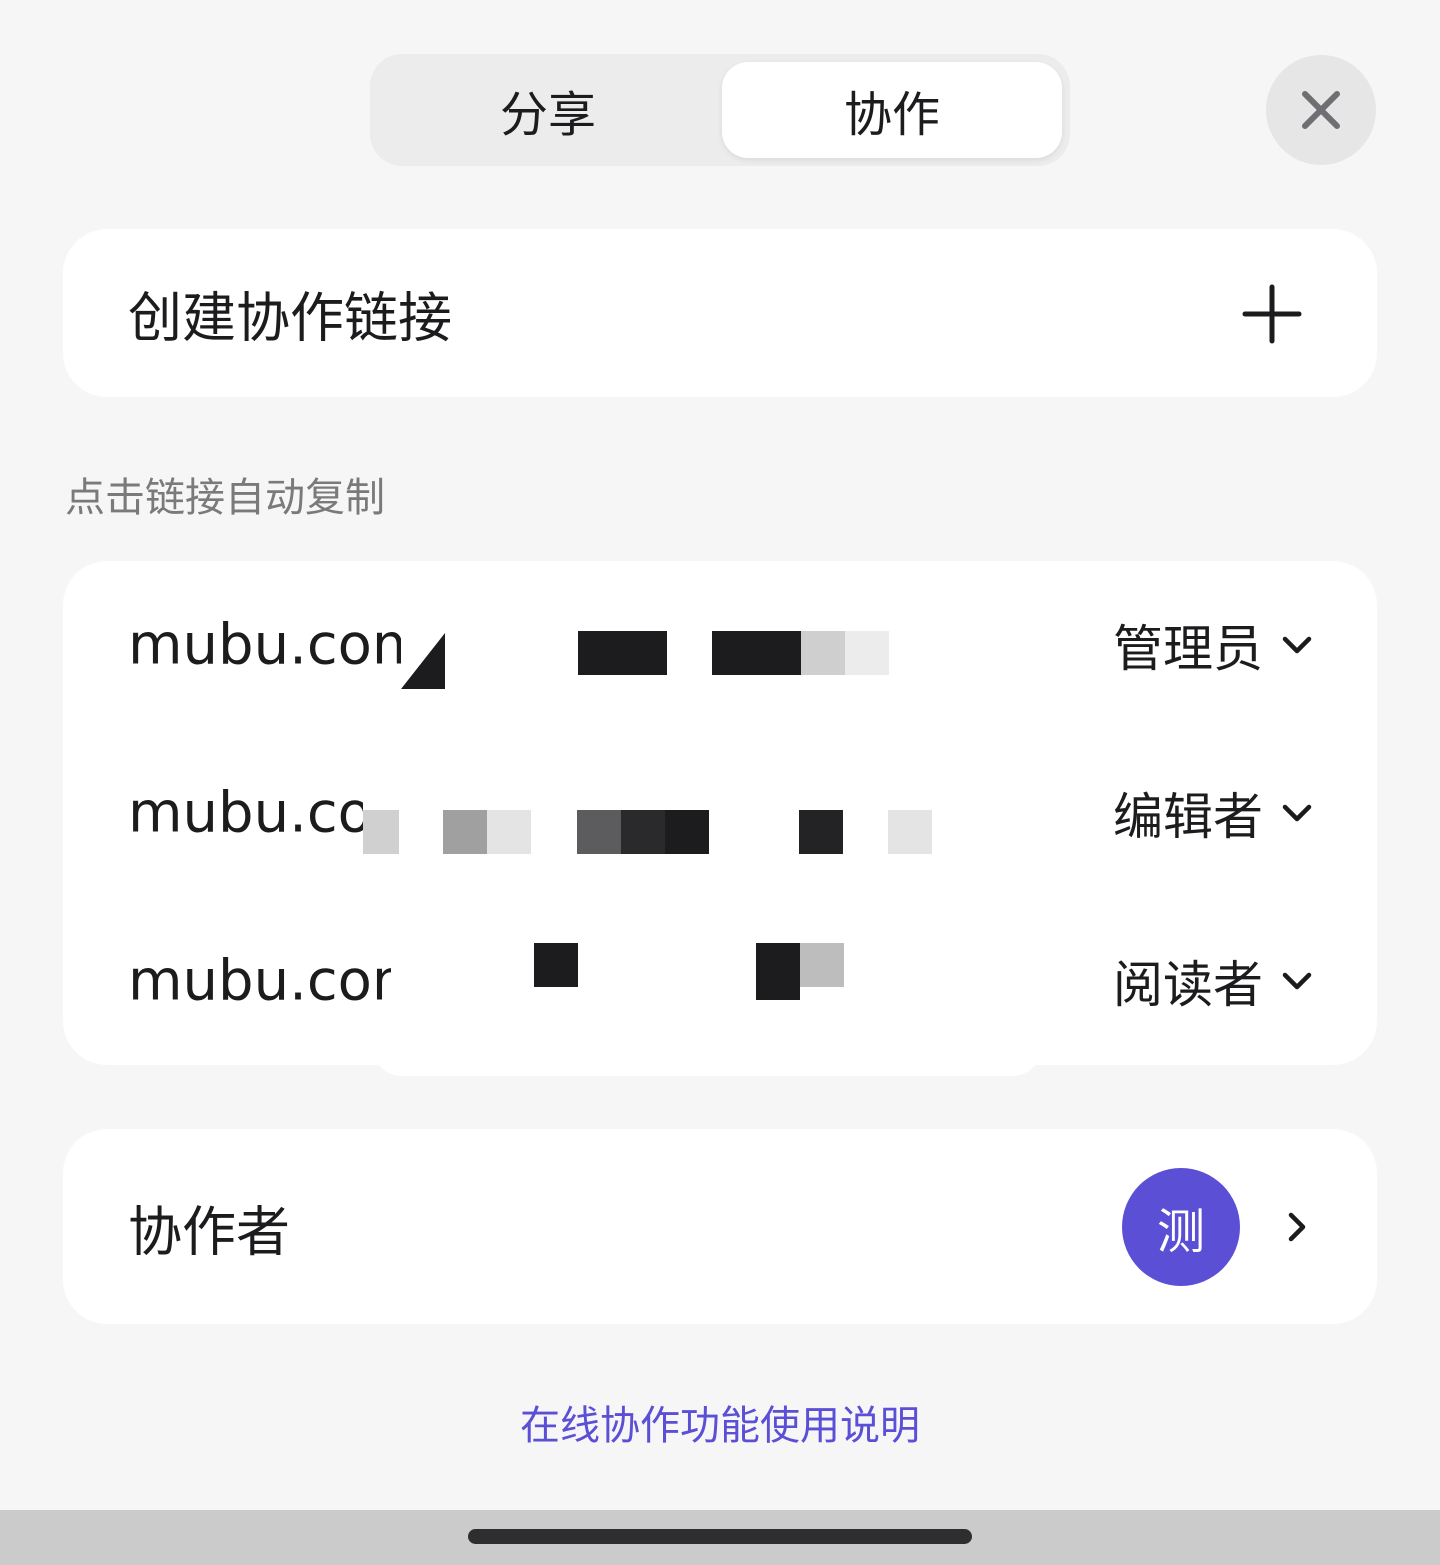  Describe the element at coordinates (720, 313) in the screenshot. I see `create-link-card: 创建协作链接` at that location.